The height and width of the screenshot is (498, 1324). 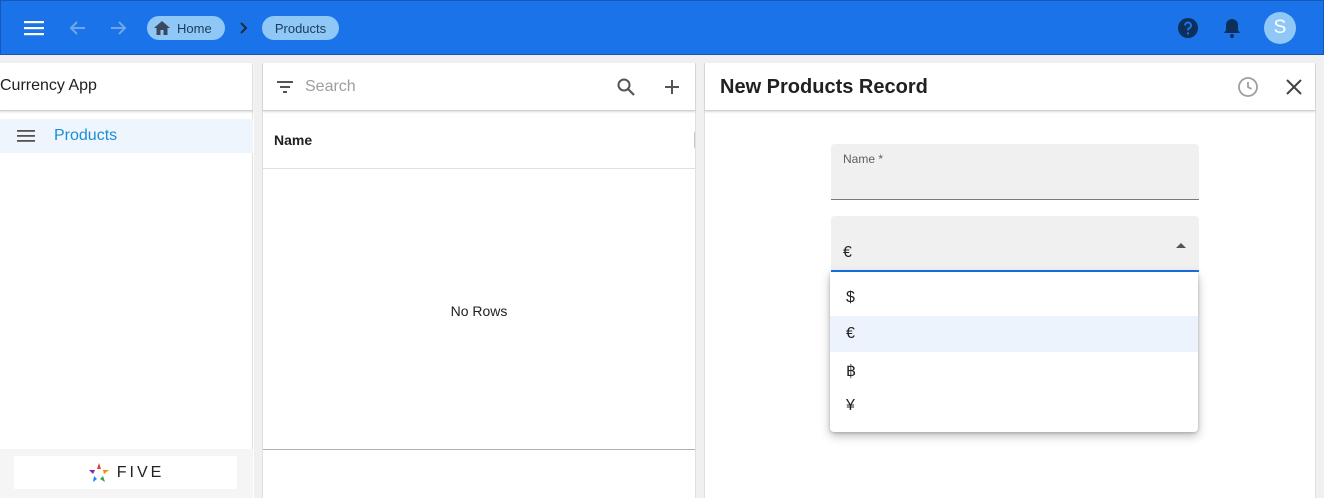 I want to click on breadcrumb-products: Products, so click(x=300, y=28).